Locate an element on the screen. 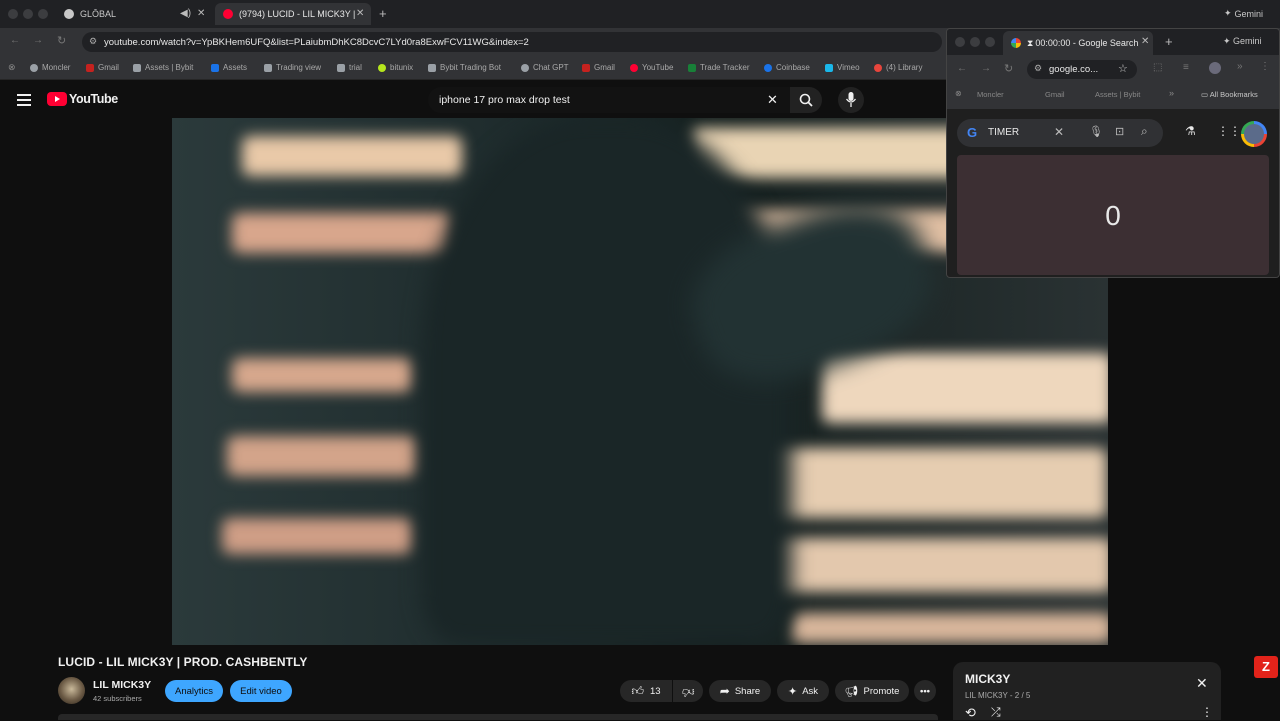 Image resolution: width=1280 pixels, height=721 pixels. playlist-menu-icon: ⋮ is located at coordinates (1207, 712).